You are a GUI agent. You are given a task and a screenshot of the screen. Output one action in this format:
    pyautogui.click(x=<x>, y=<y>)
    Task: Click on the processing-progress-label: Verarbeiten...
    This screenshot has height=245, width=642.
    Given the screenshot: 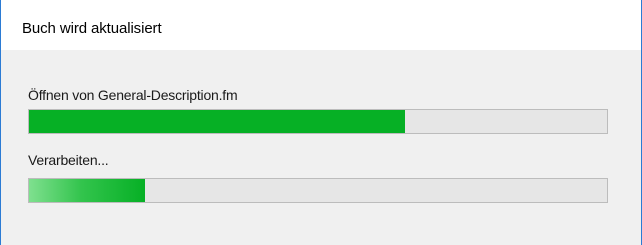 What is the action you would take?
    pyautogui.click(x=68, y=160)
    